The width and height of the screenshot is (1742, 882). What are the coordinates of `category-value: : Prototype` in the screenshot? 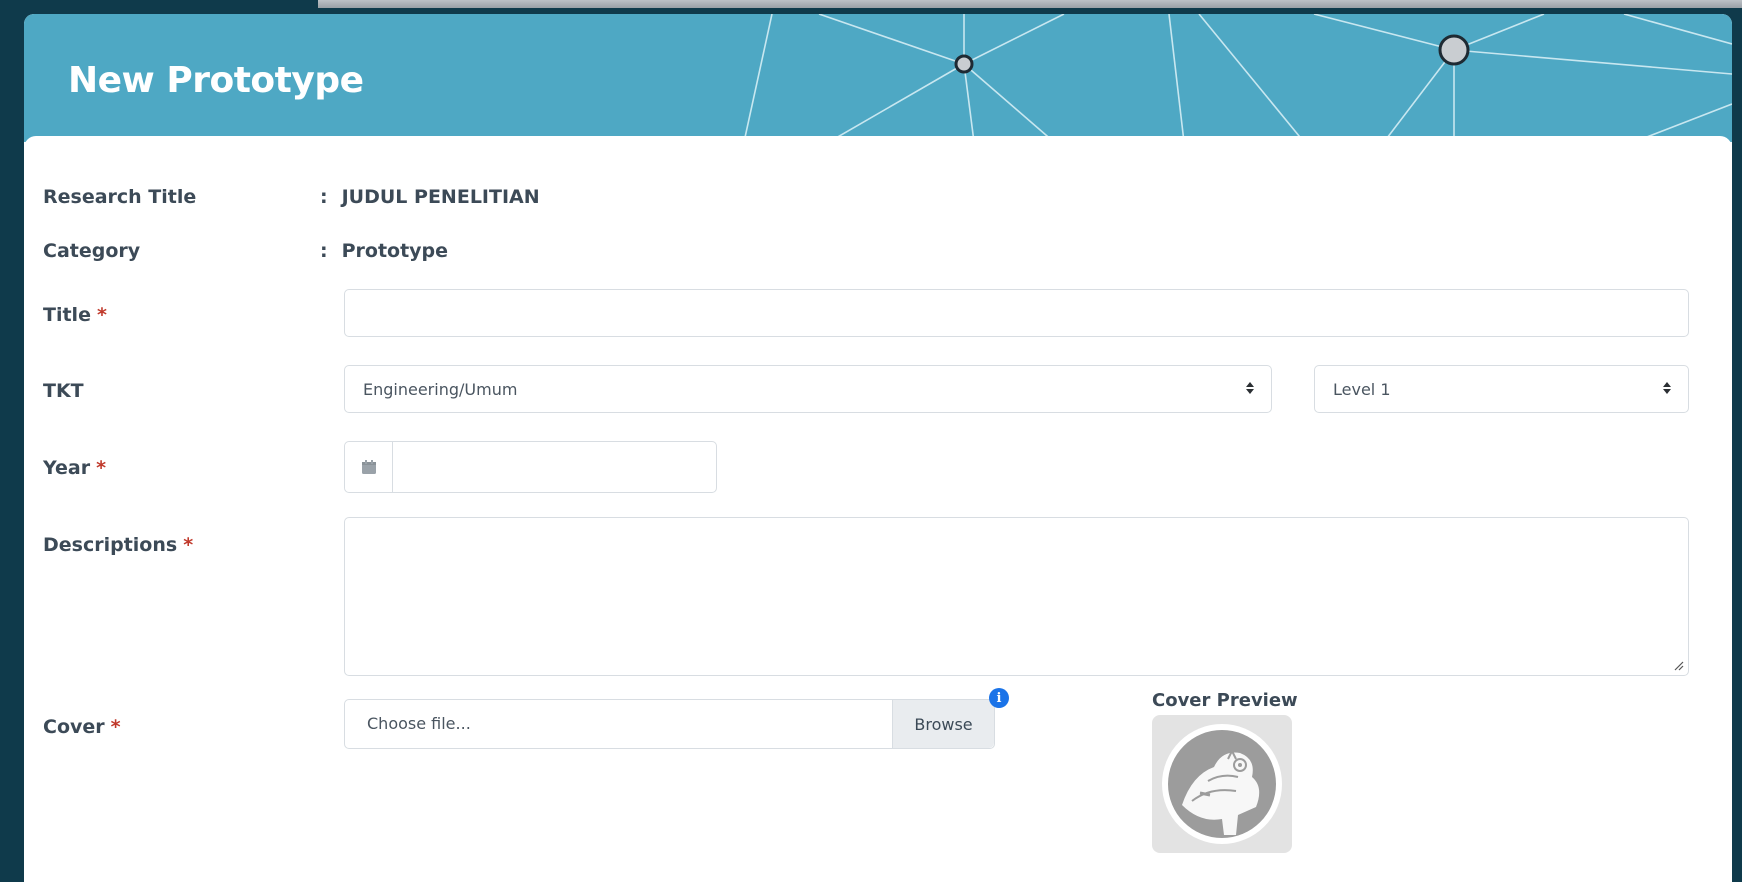 It's located at (384, 251).